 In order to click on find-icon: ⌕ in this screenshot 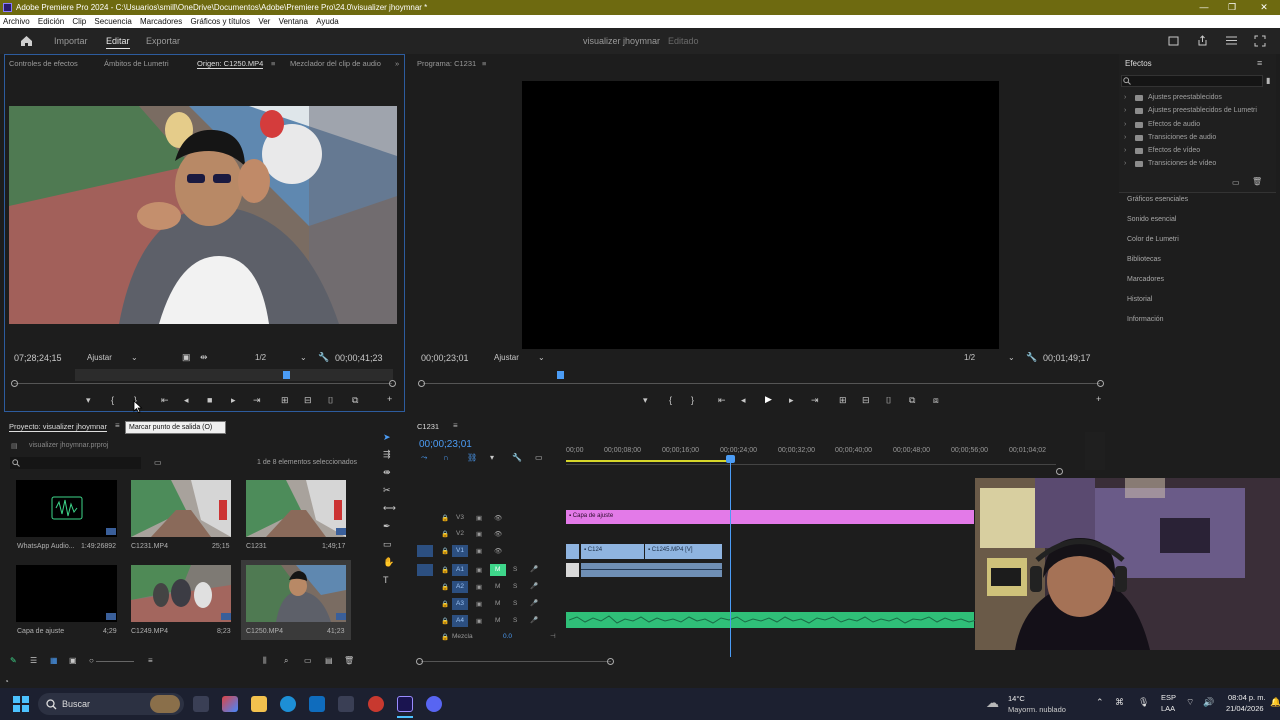, I will do `click(286, 661)`.